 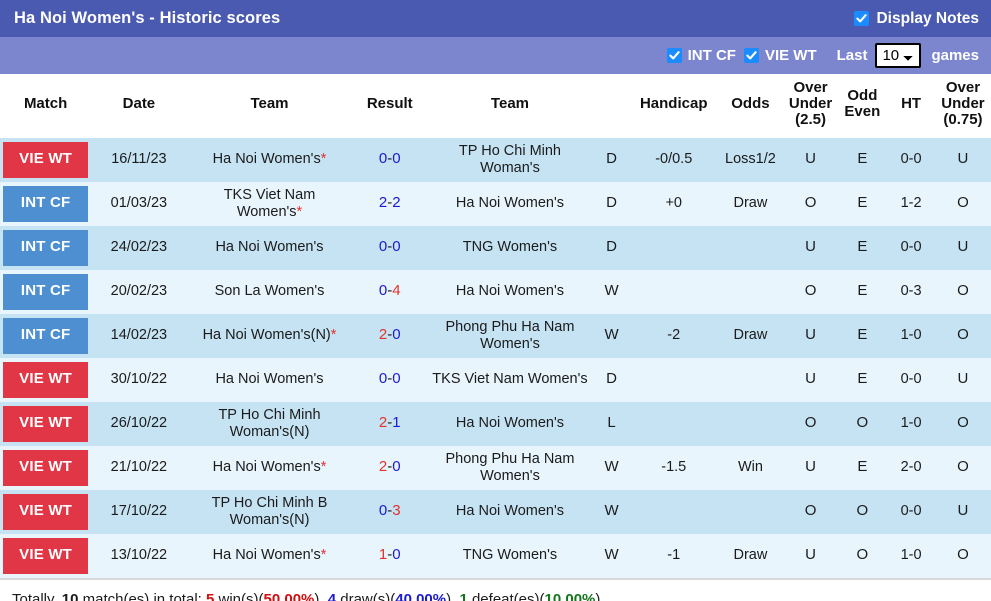 What do you see at coordinates (790, 55) in the screenshot?
I see `vie-wt-label: VIE WT` at bounding box center [790, 55].